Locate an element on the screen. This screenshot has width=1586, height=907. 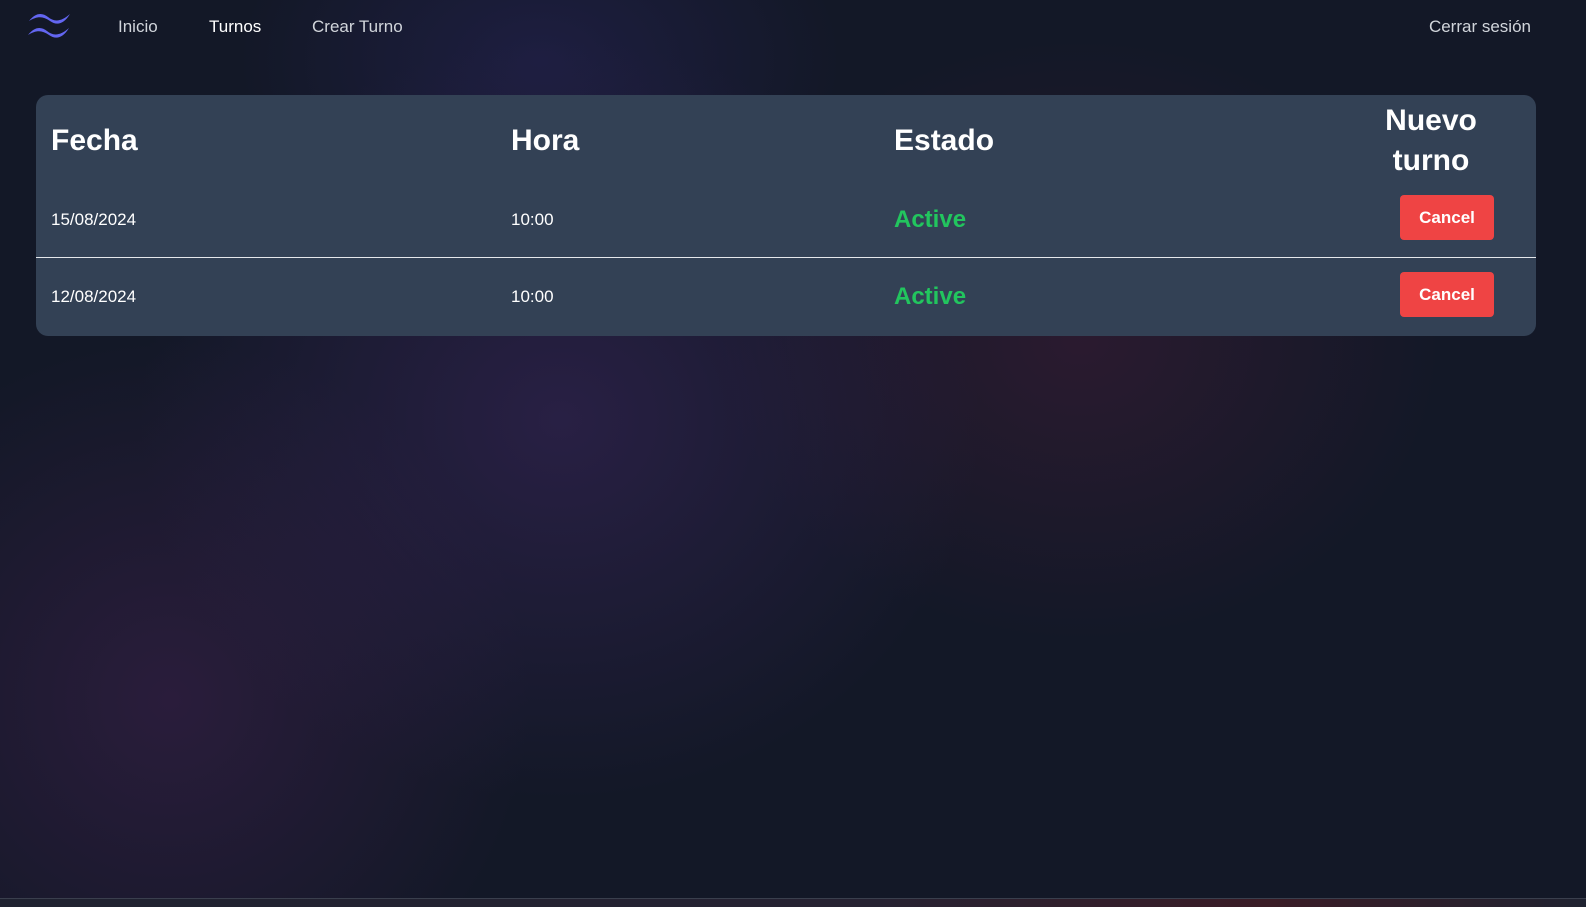
column-header-estado: Estado is located at coordinates (944, 140).